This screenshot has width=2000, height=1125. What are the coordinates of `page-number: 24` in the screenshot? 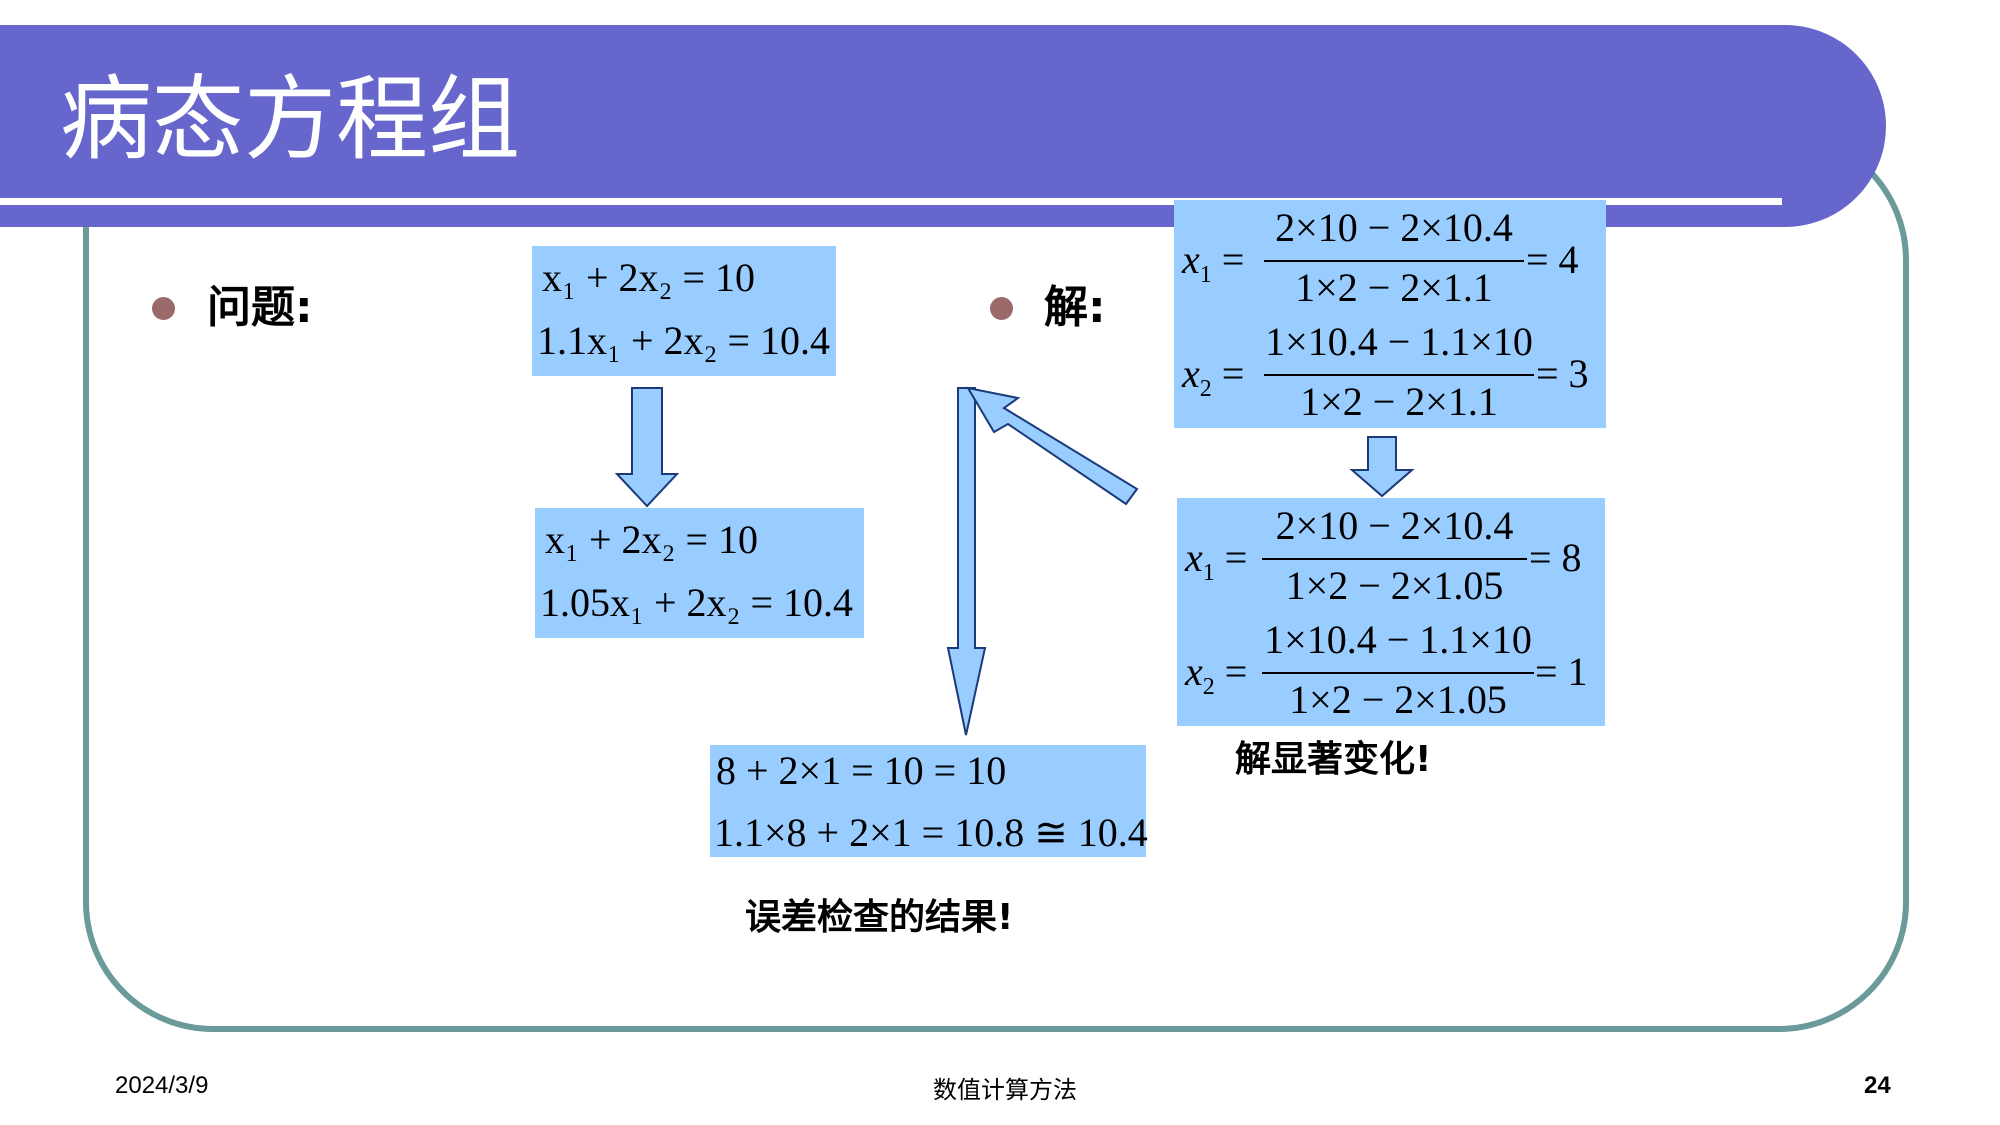 It's located at (1877, 1085).